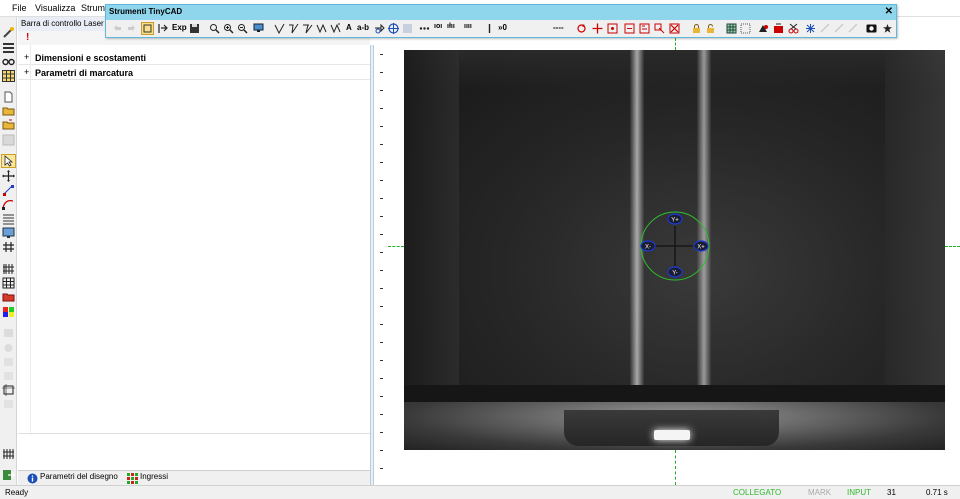  What do you see at coordinates (793, 28) in the screenshot?
I see `scissors-icon` at bounding box center [793, 28].